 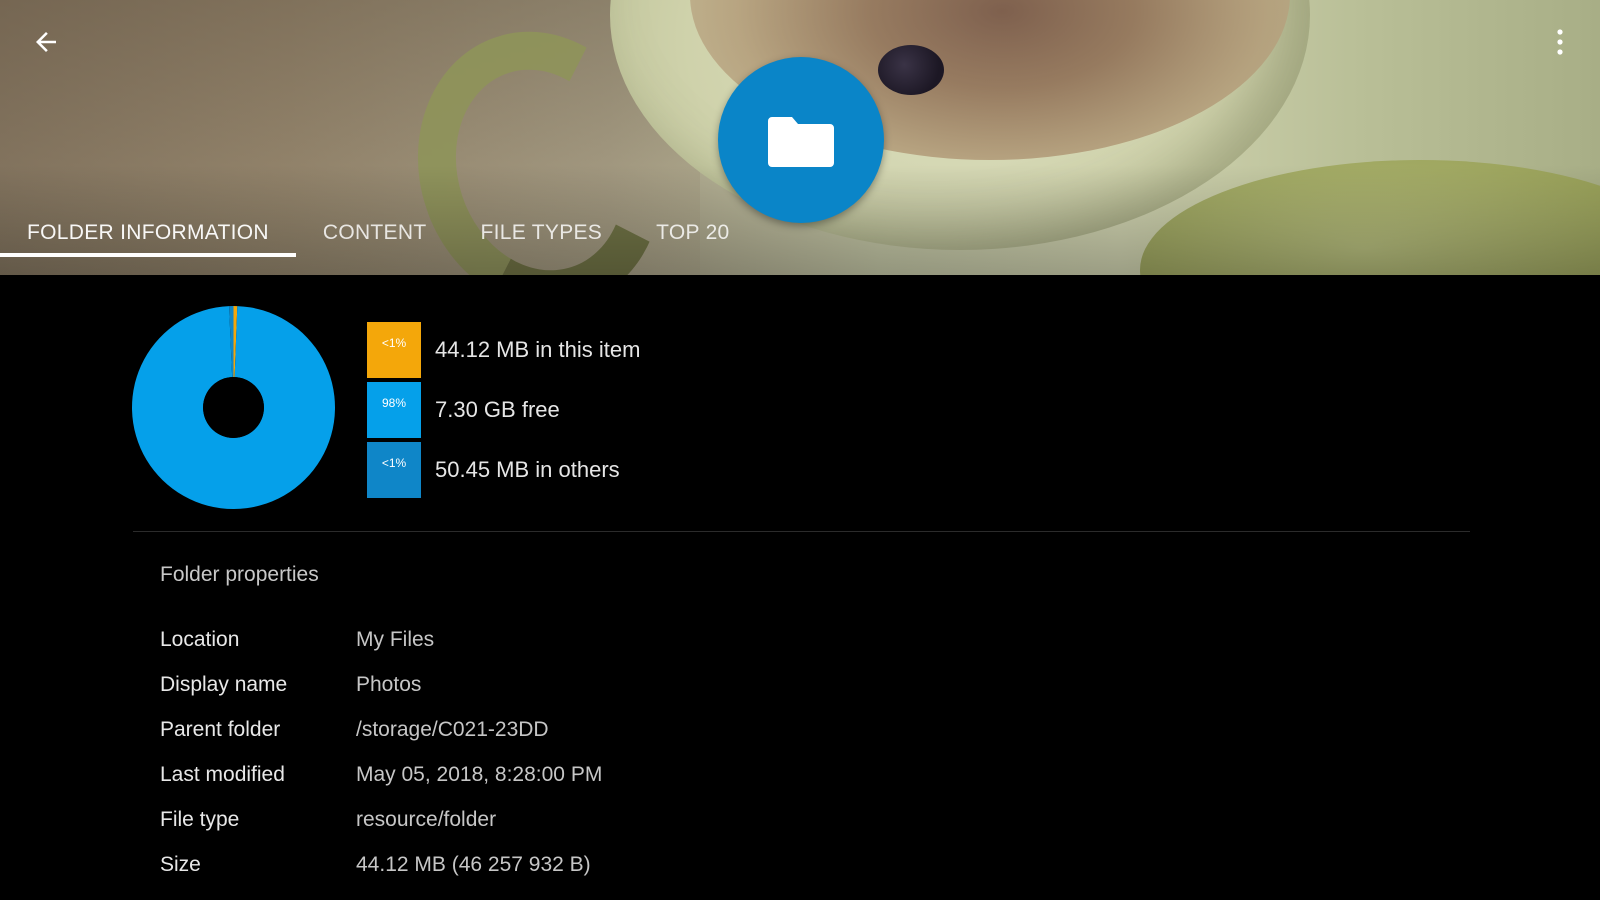 What do you see at coordinates (394, 350) in the screenshot?
I see `swatch-this-item: <1%` at bounding box center [394, 350].